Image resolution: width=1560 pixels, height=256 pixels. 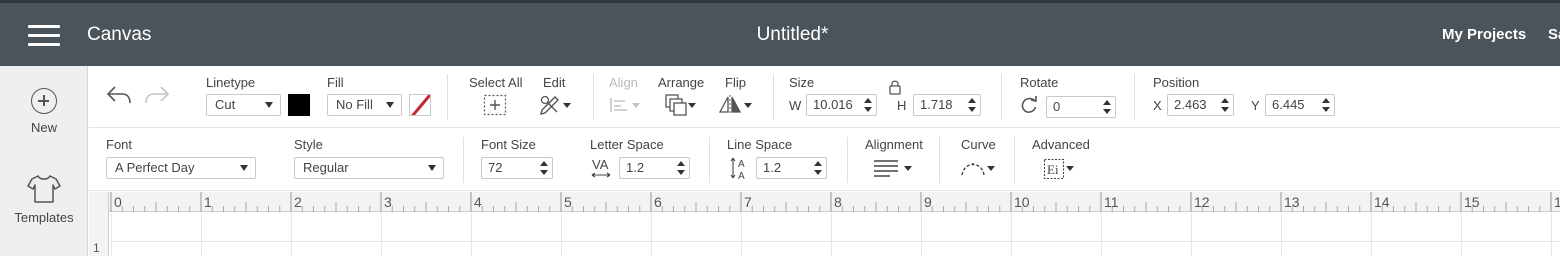 What do you see at coordinates (1176, 82) in the screenshot?
I see `position-label: Position` at bounding box center [1176, 82].